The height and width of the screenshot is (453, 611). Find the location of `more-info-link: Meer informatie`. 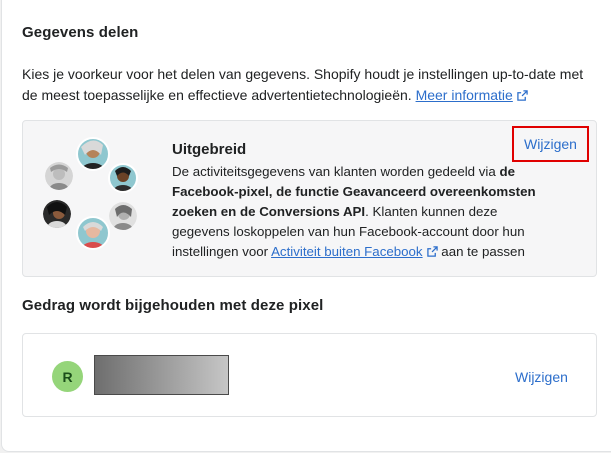

more-info-link: Meer informatie is located at coordinates (464, 95).